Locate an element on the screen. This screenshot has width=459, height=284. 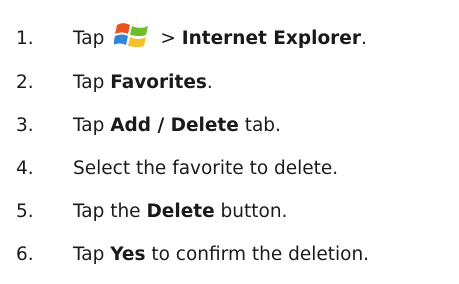
step-text: Tap Favorites . is located at coordinates (143, 82).